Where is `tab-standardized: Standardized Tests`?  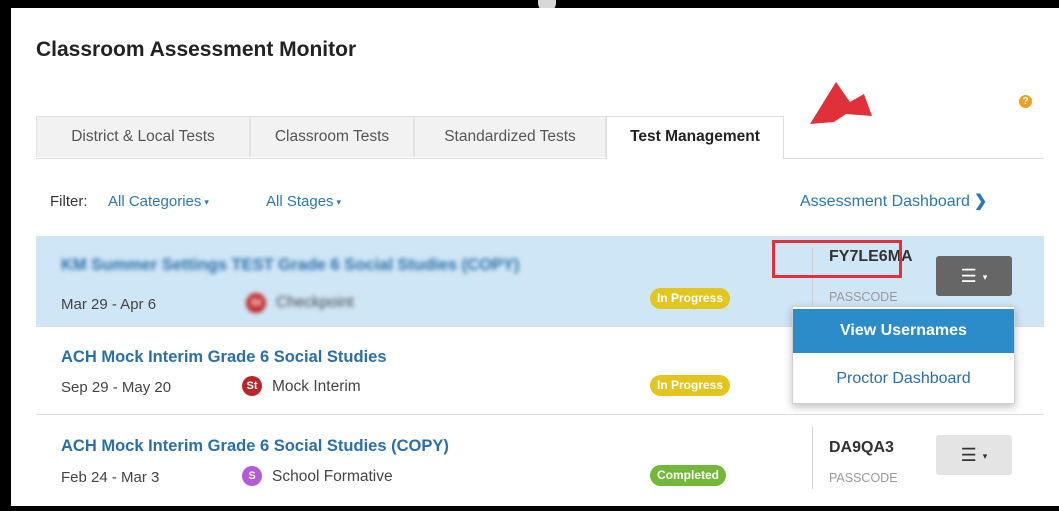
tab-standardized: Standardized Tests is located at coordinates (510, 136).